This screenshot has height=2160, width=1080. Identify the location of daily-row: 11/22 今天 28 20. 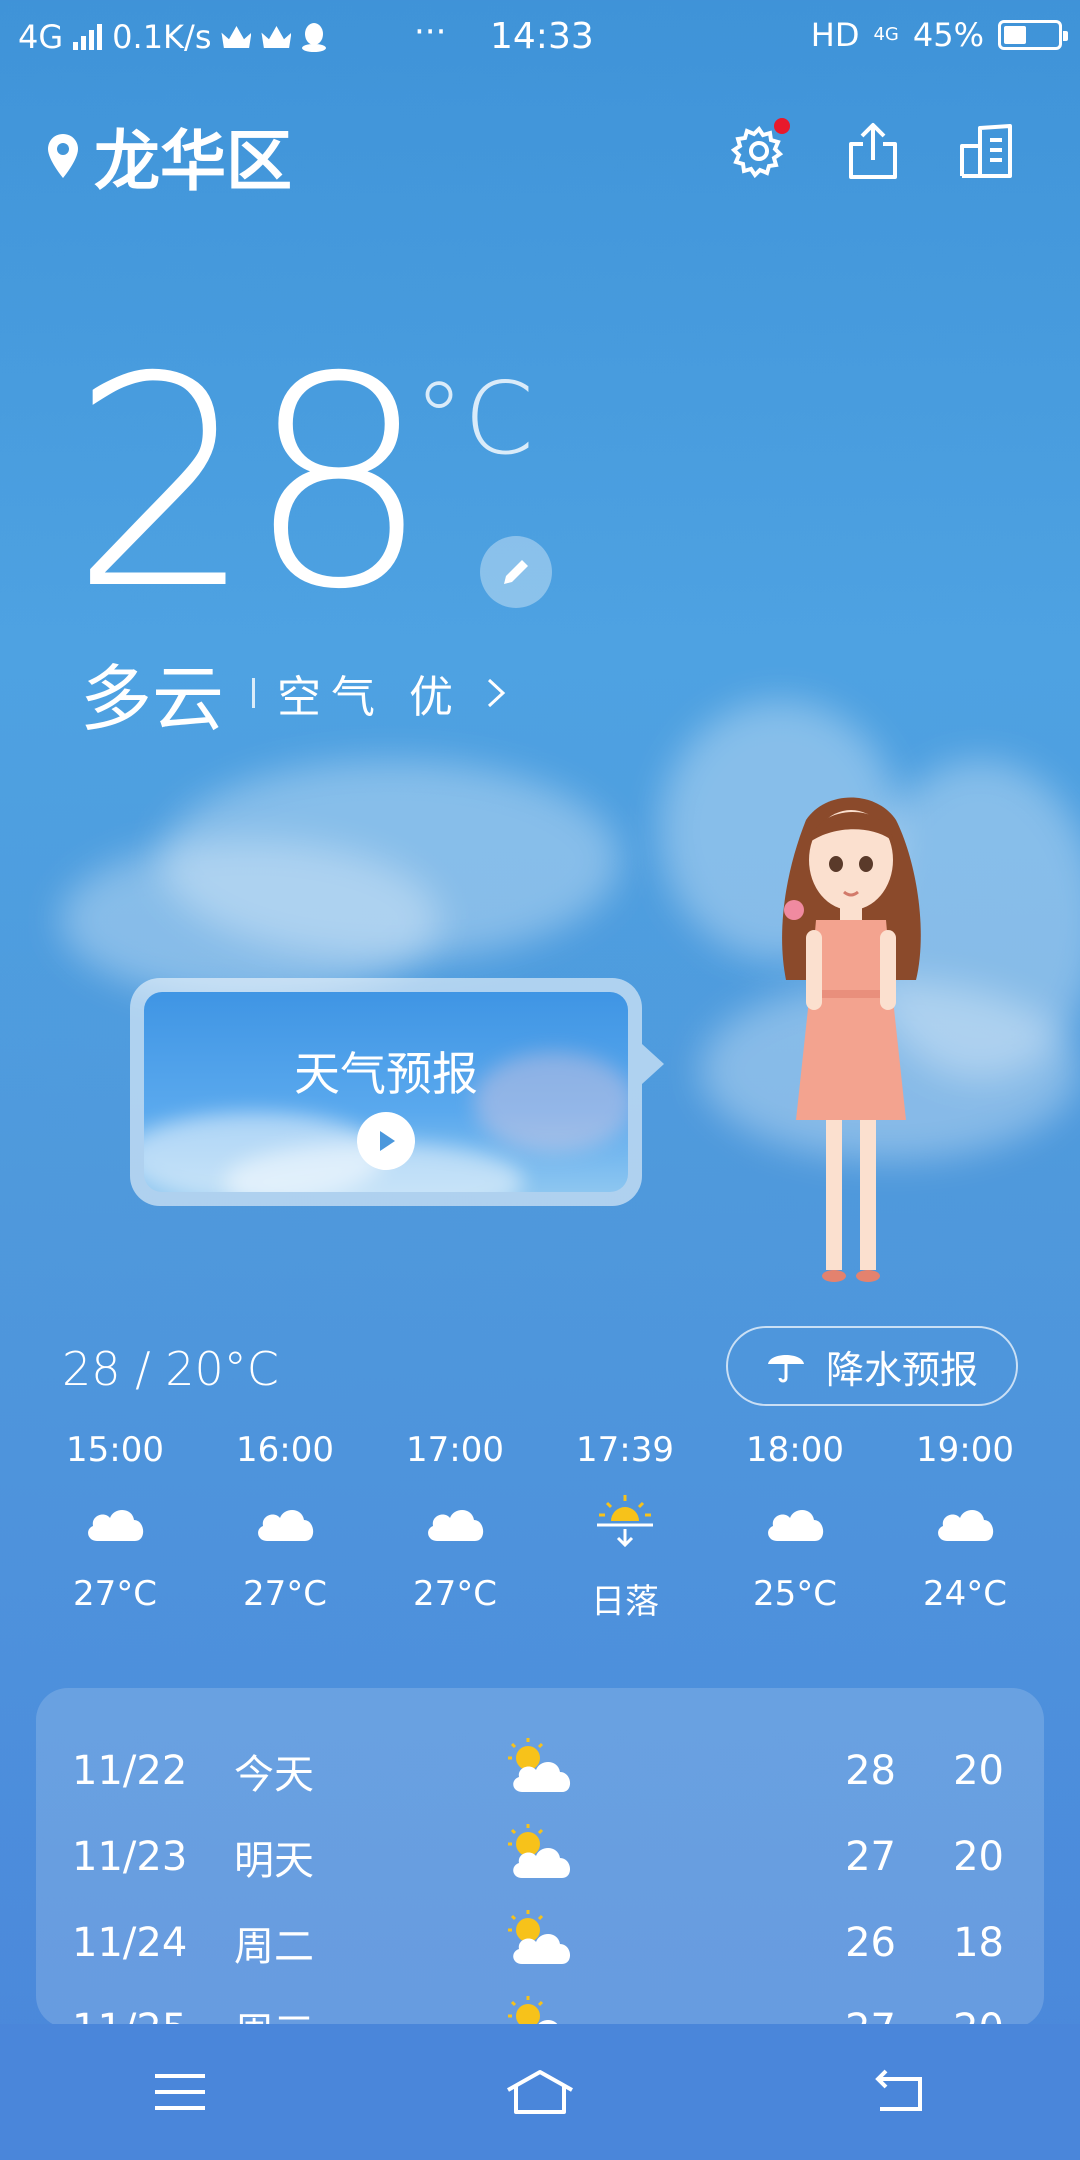
(540, 1771).